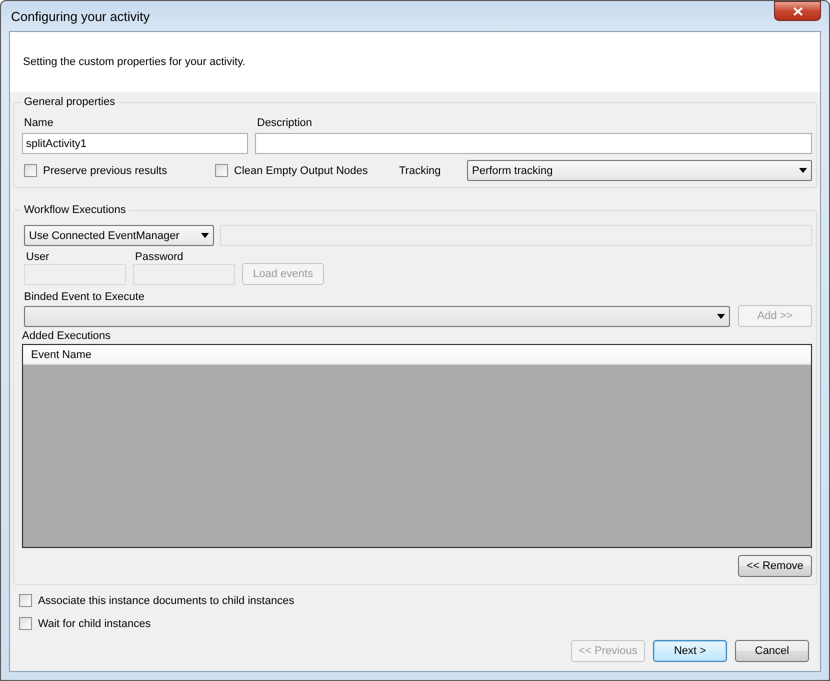 This screenshot has height=681, width=830. What do you see at coordinates (533, 143) in the screenshot?
I see `text-field` at bounding box center [533, 143].